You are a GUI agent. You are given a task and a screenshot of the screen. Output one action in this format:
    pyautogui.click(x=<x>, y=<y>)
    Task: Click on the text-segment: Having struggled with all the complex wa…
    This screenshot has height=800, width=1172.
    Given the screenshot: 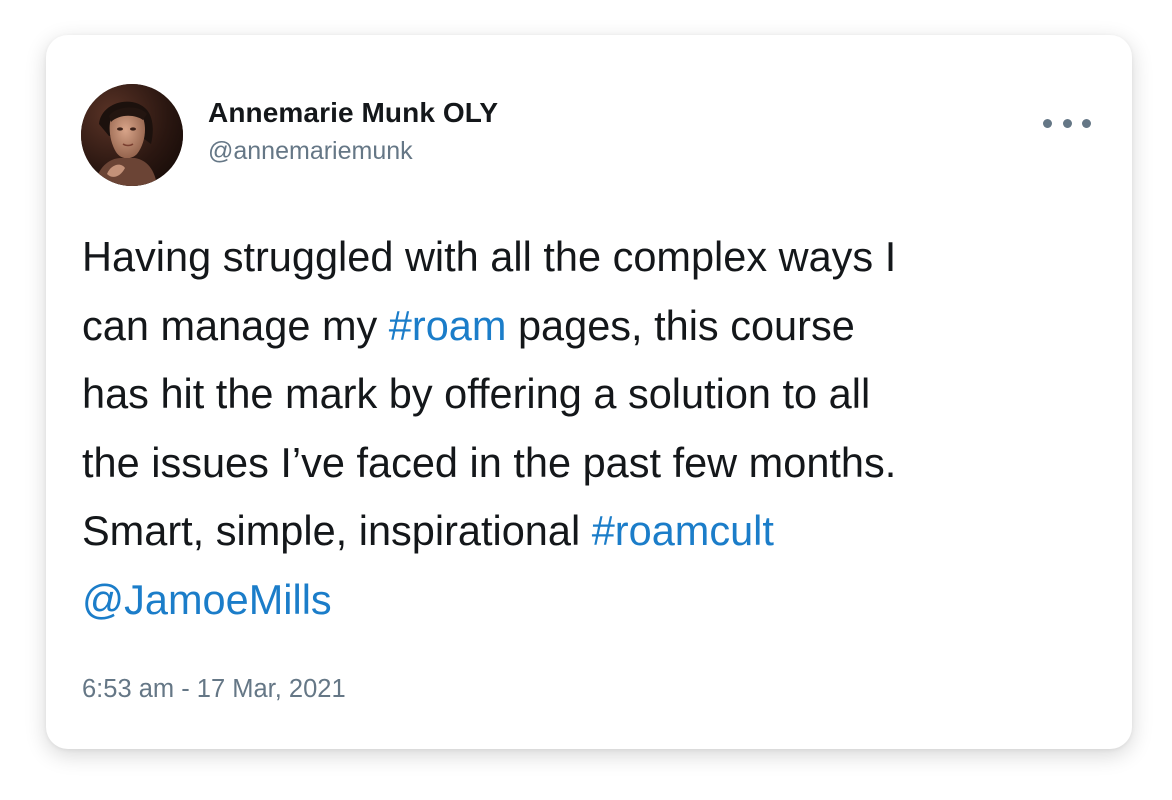 What is the action you would take?
    pyautogui.click(x=489, y=256)
    